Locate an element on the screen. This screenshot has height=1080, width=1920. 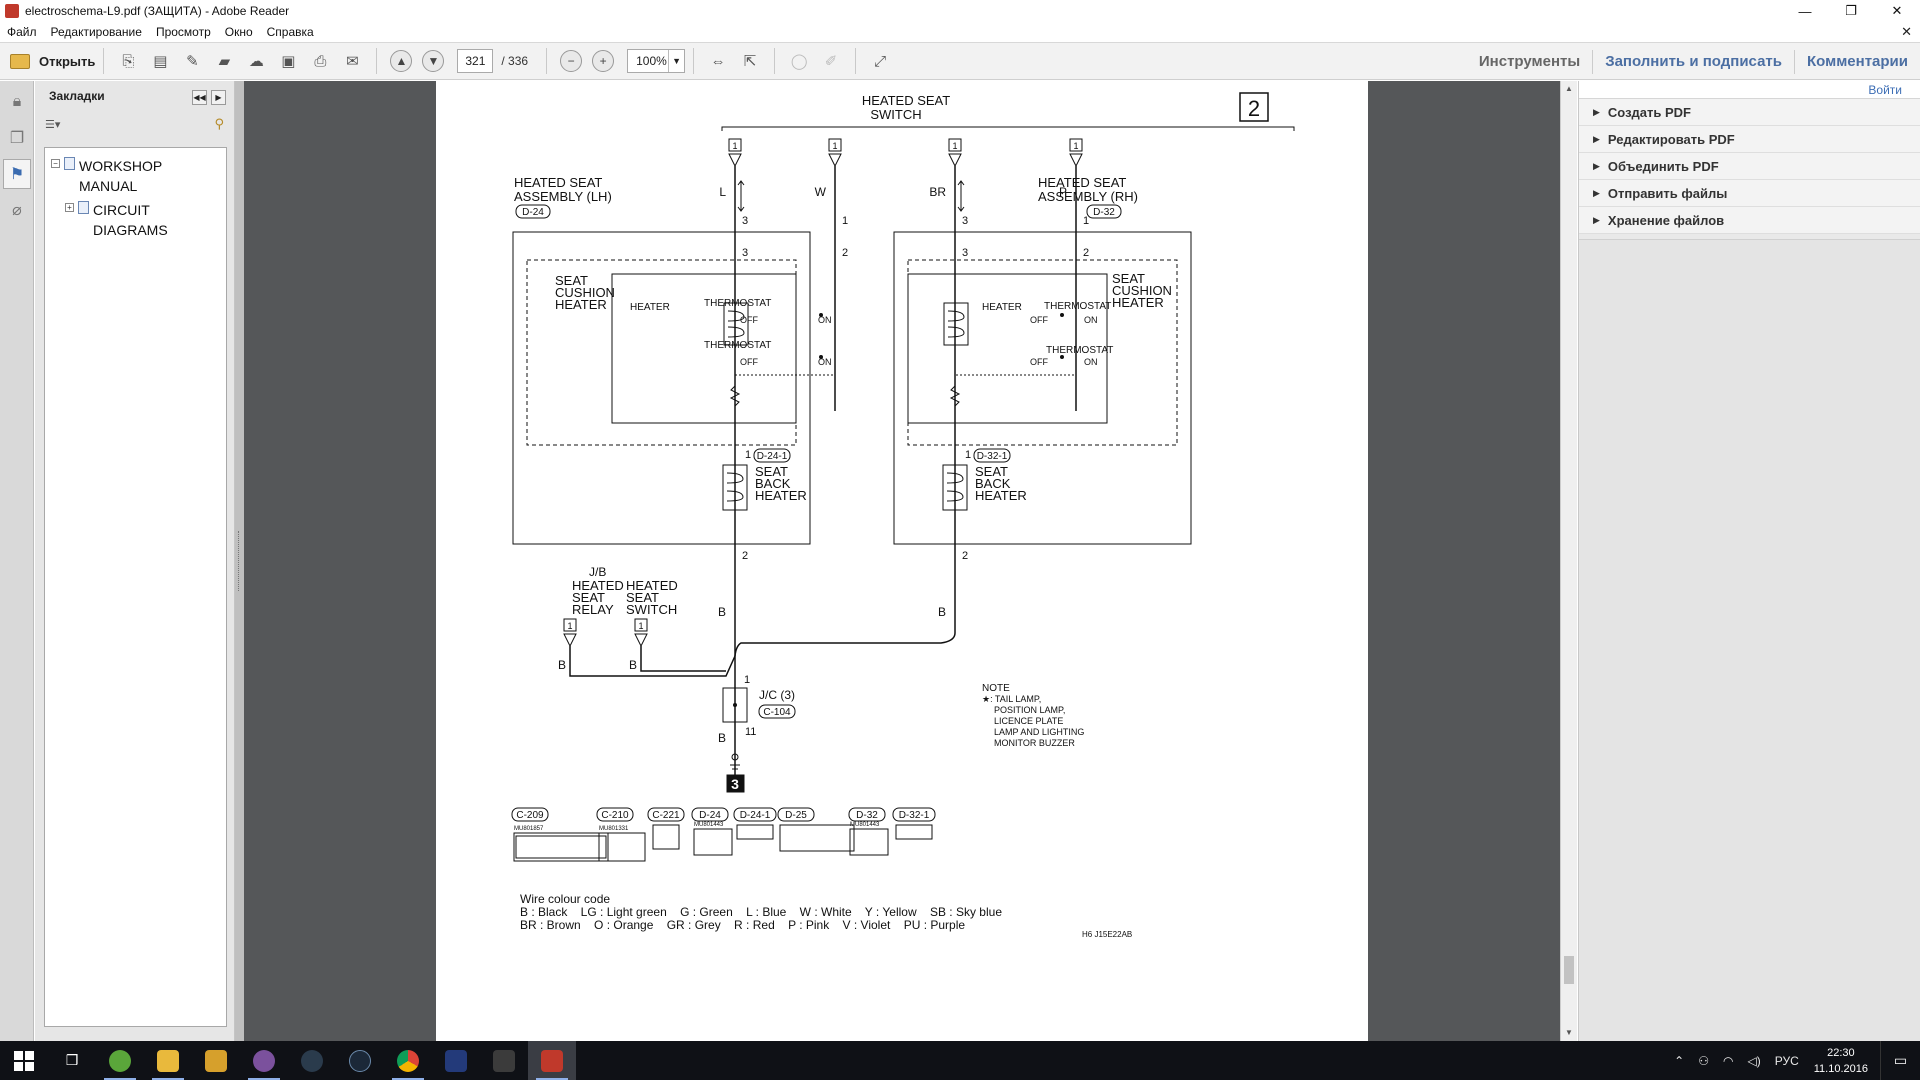
close-button: ✕ is located at coordinates (1897, 11).